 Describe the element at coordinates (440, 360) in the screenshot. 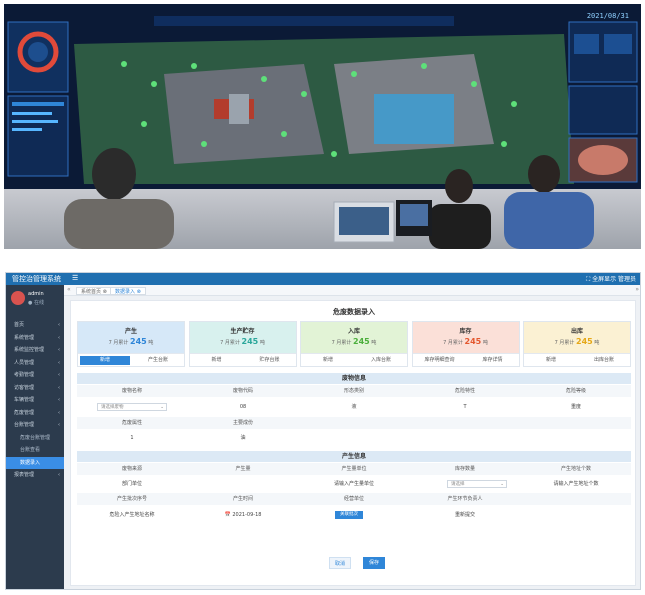

I see `stat-card-add-button: 库存明细查询` at that location.